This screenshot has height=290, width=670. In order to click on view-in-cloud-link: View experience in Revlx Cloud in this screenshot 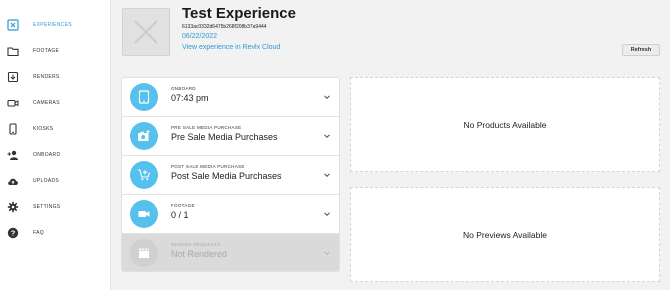, I will do `click(231, 47)`.